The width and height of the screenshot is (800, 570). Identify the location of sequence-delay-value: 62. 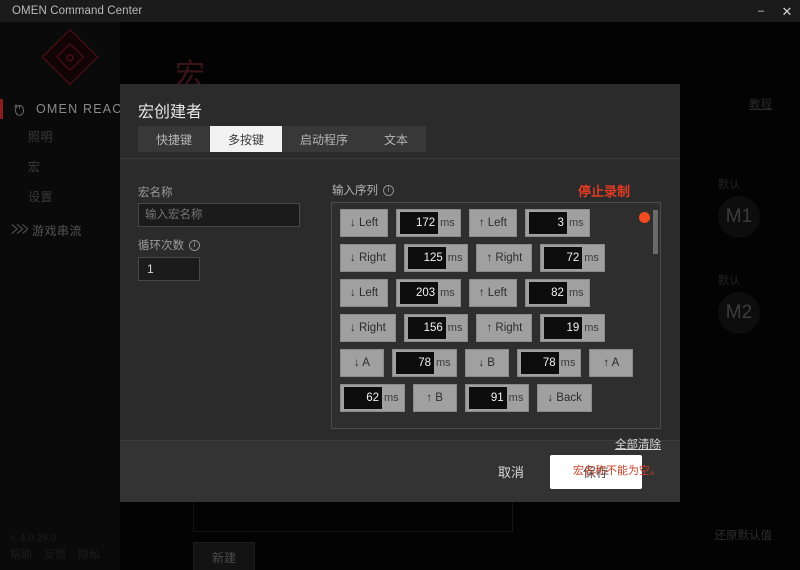
(363, 398).